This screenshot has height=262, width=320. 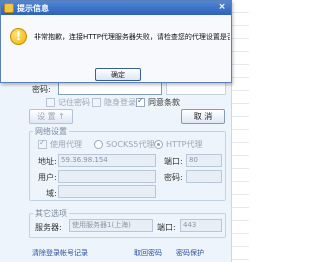 What do you see at coordinates (201, 225) in the screenshot?
I see `port2-select: 443` at bounding box center [201, 225].